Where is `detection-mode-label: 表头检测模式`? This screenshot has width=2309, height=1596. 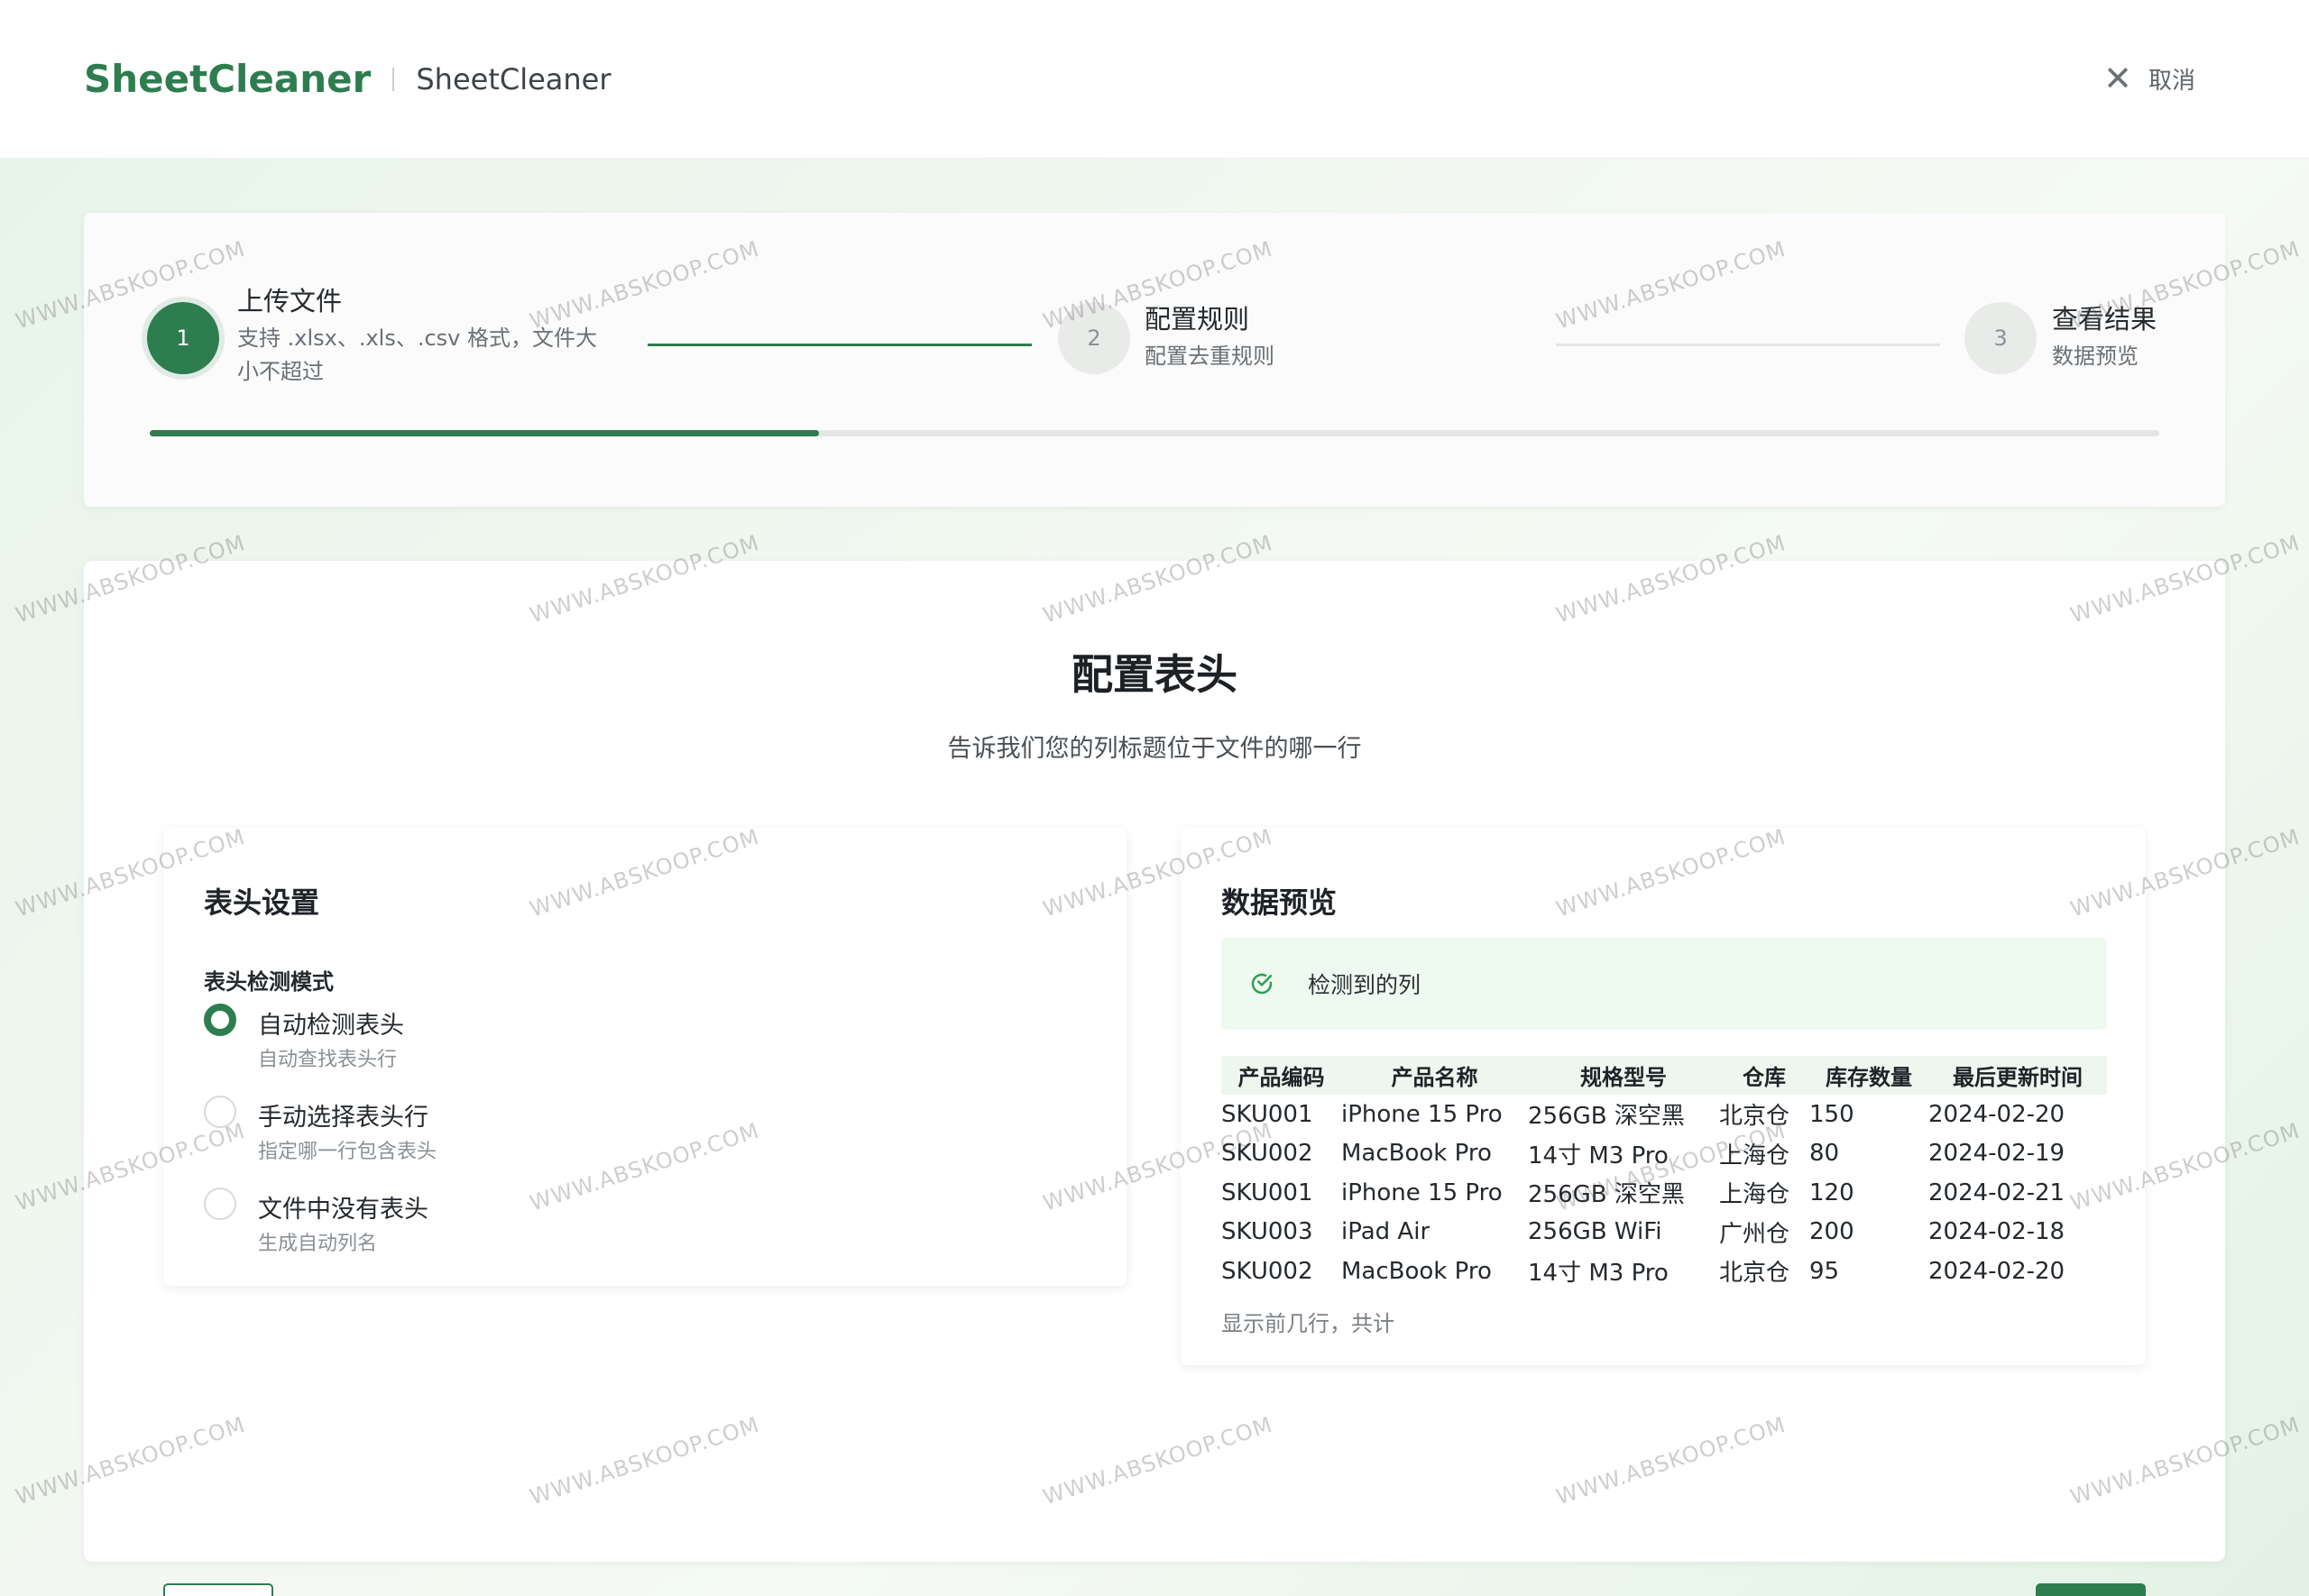 detection-mode-label: 表头检测模式 is located at coordinates (269, 982).